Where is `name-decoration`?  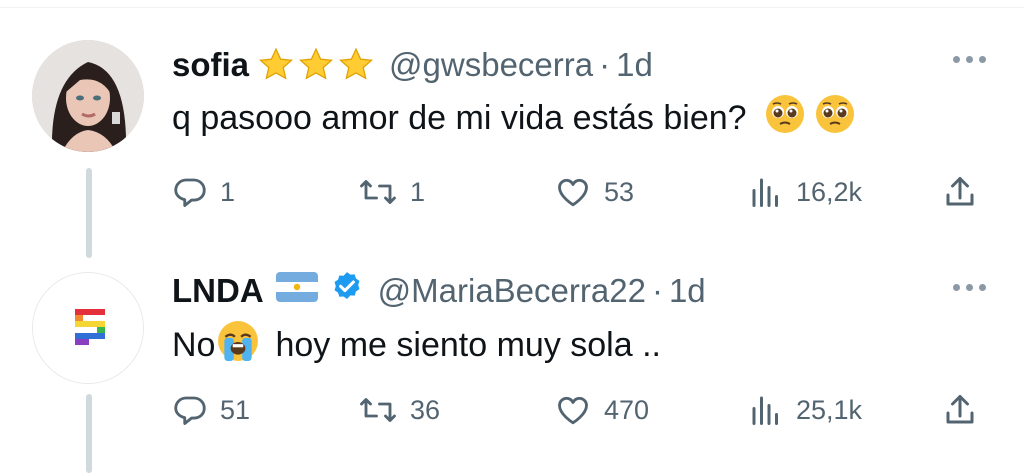 name-decoration is located at coordinates (317, 65).